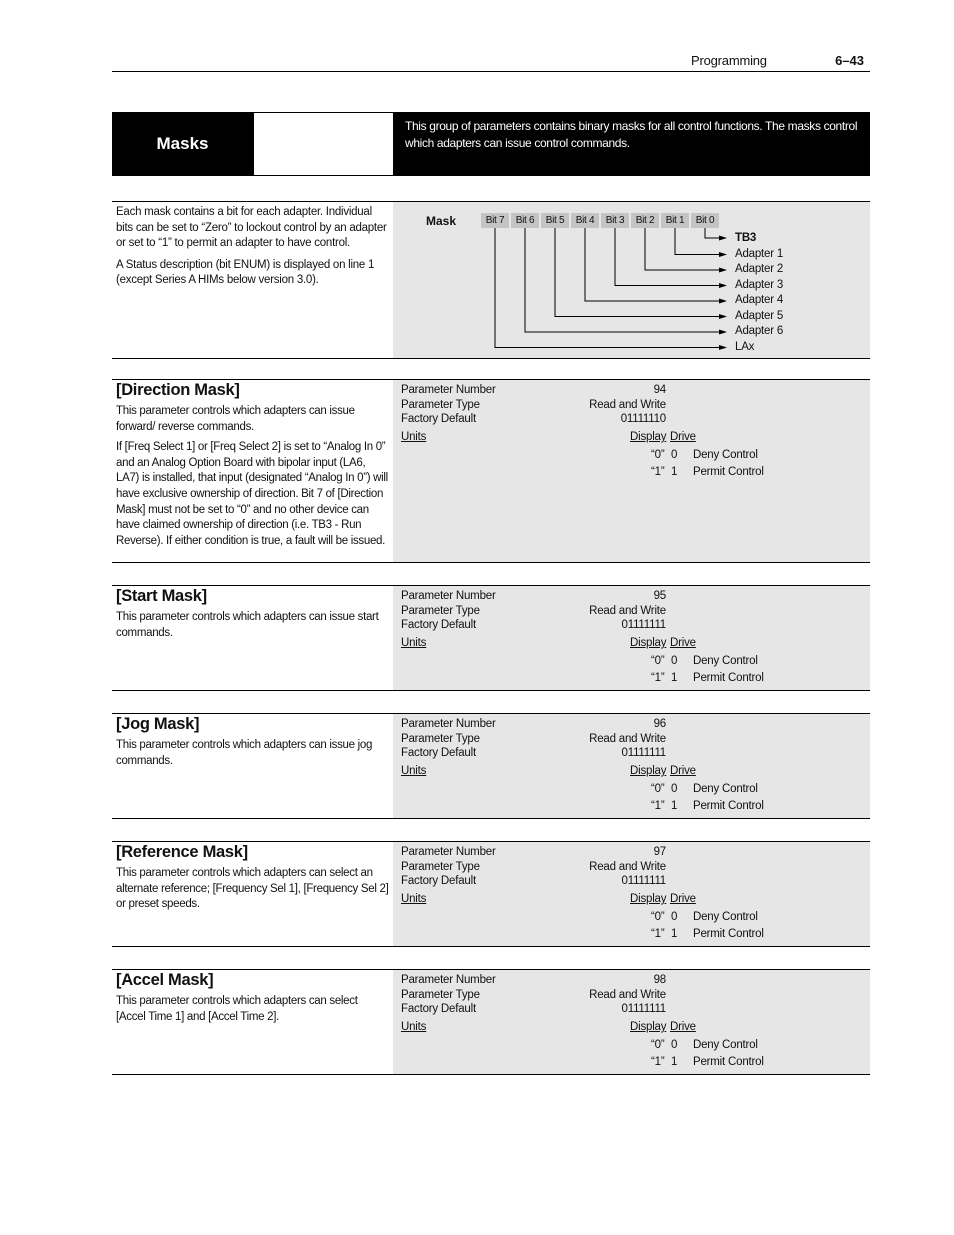  Describe the element at coordinates (660, 596) in the screenshot. I see `parameter-number-value: 95` at that location.